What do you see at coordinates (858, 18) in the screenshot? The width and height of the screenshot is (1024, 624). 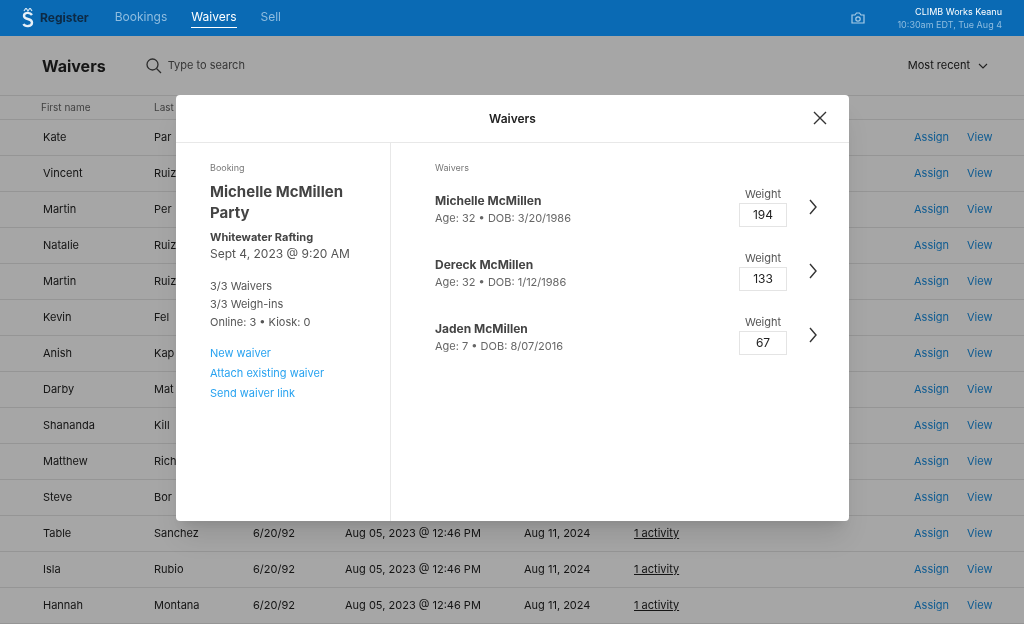 I see `camera-icon` at bounding box center [858, 18].